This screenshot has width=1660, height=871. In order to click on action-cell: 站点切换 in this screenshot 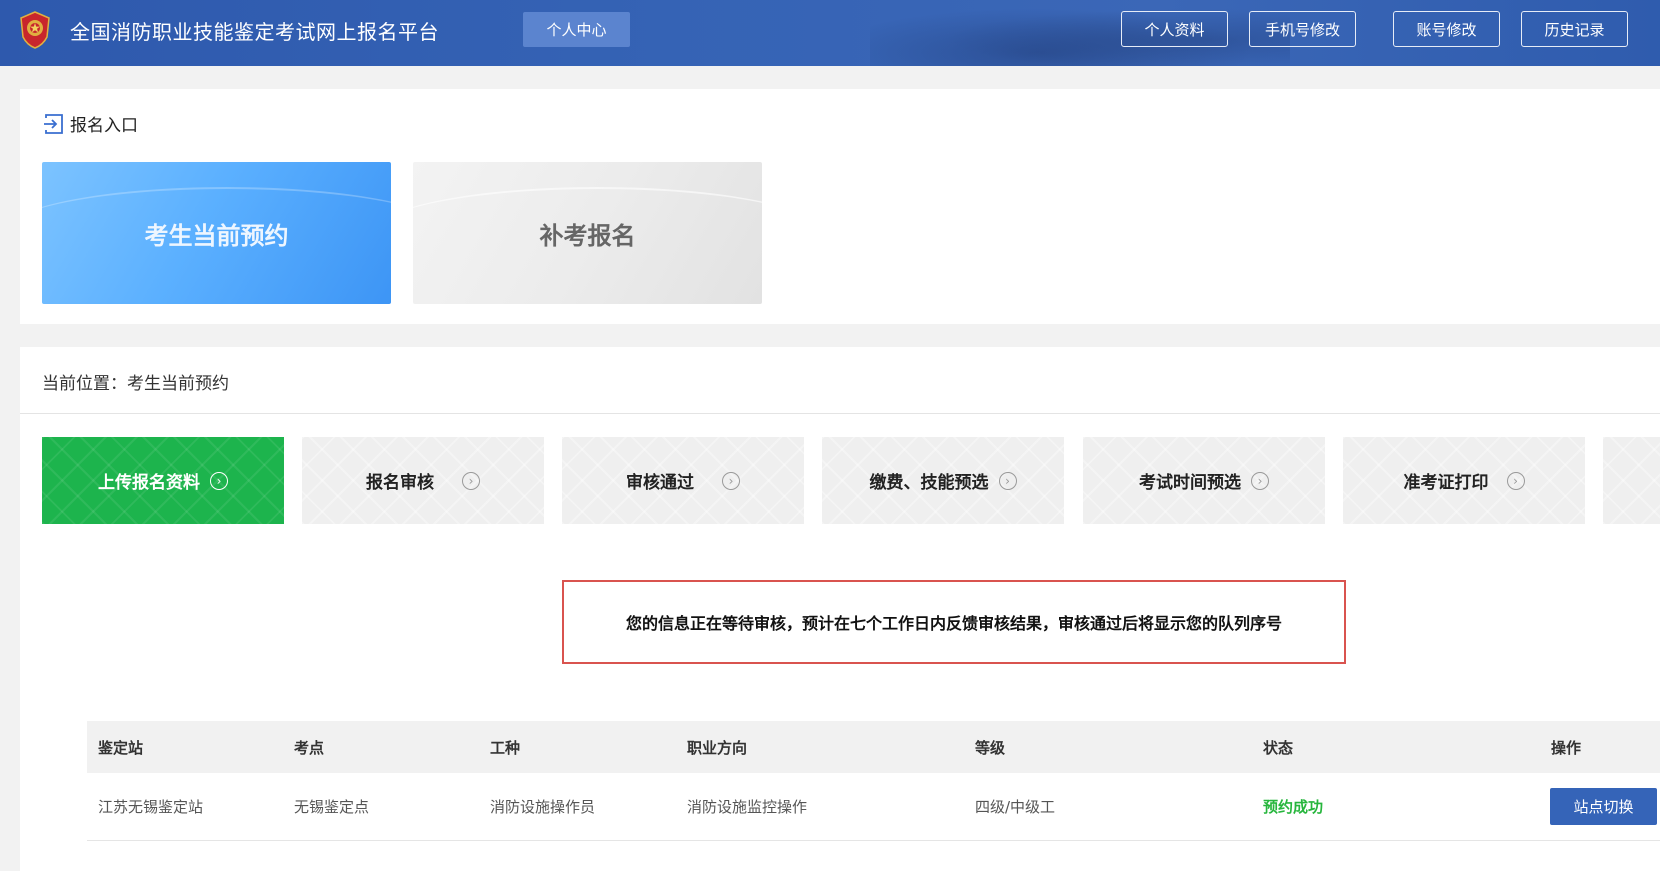, I will do `click(1603, 806)`.